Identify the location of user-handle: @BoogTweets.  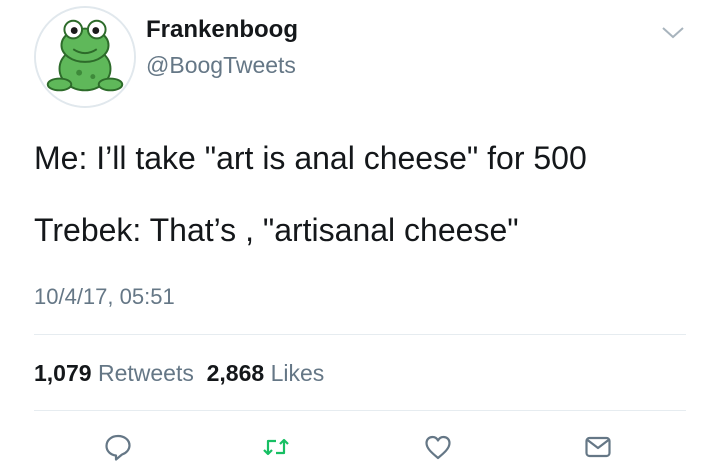
(221, 65).